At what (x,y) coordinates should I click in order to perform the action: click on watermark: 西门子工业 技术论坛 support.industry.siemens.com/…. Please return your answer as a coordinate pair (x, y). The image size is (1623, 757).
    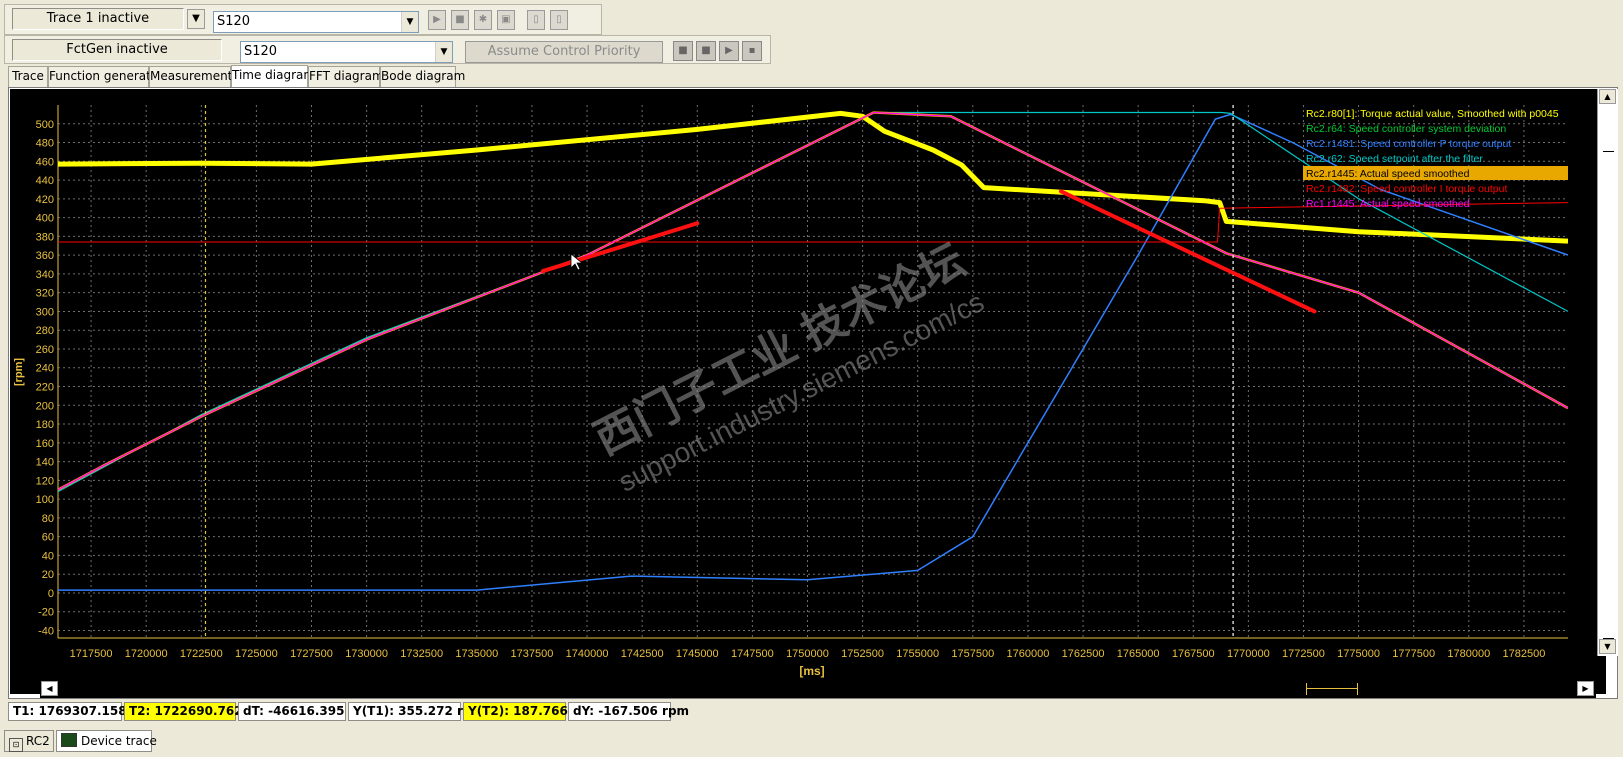
    Looking at the image, I should click on (788, 366).